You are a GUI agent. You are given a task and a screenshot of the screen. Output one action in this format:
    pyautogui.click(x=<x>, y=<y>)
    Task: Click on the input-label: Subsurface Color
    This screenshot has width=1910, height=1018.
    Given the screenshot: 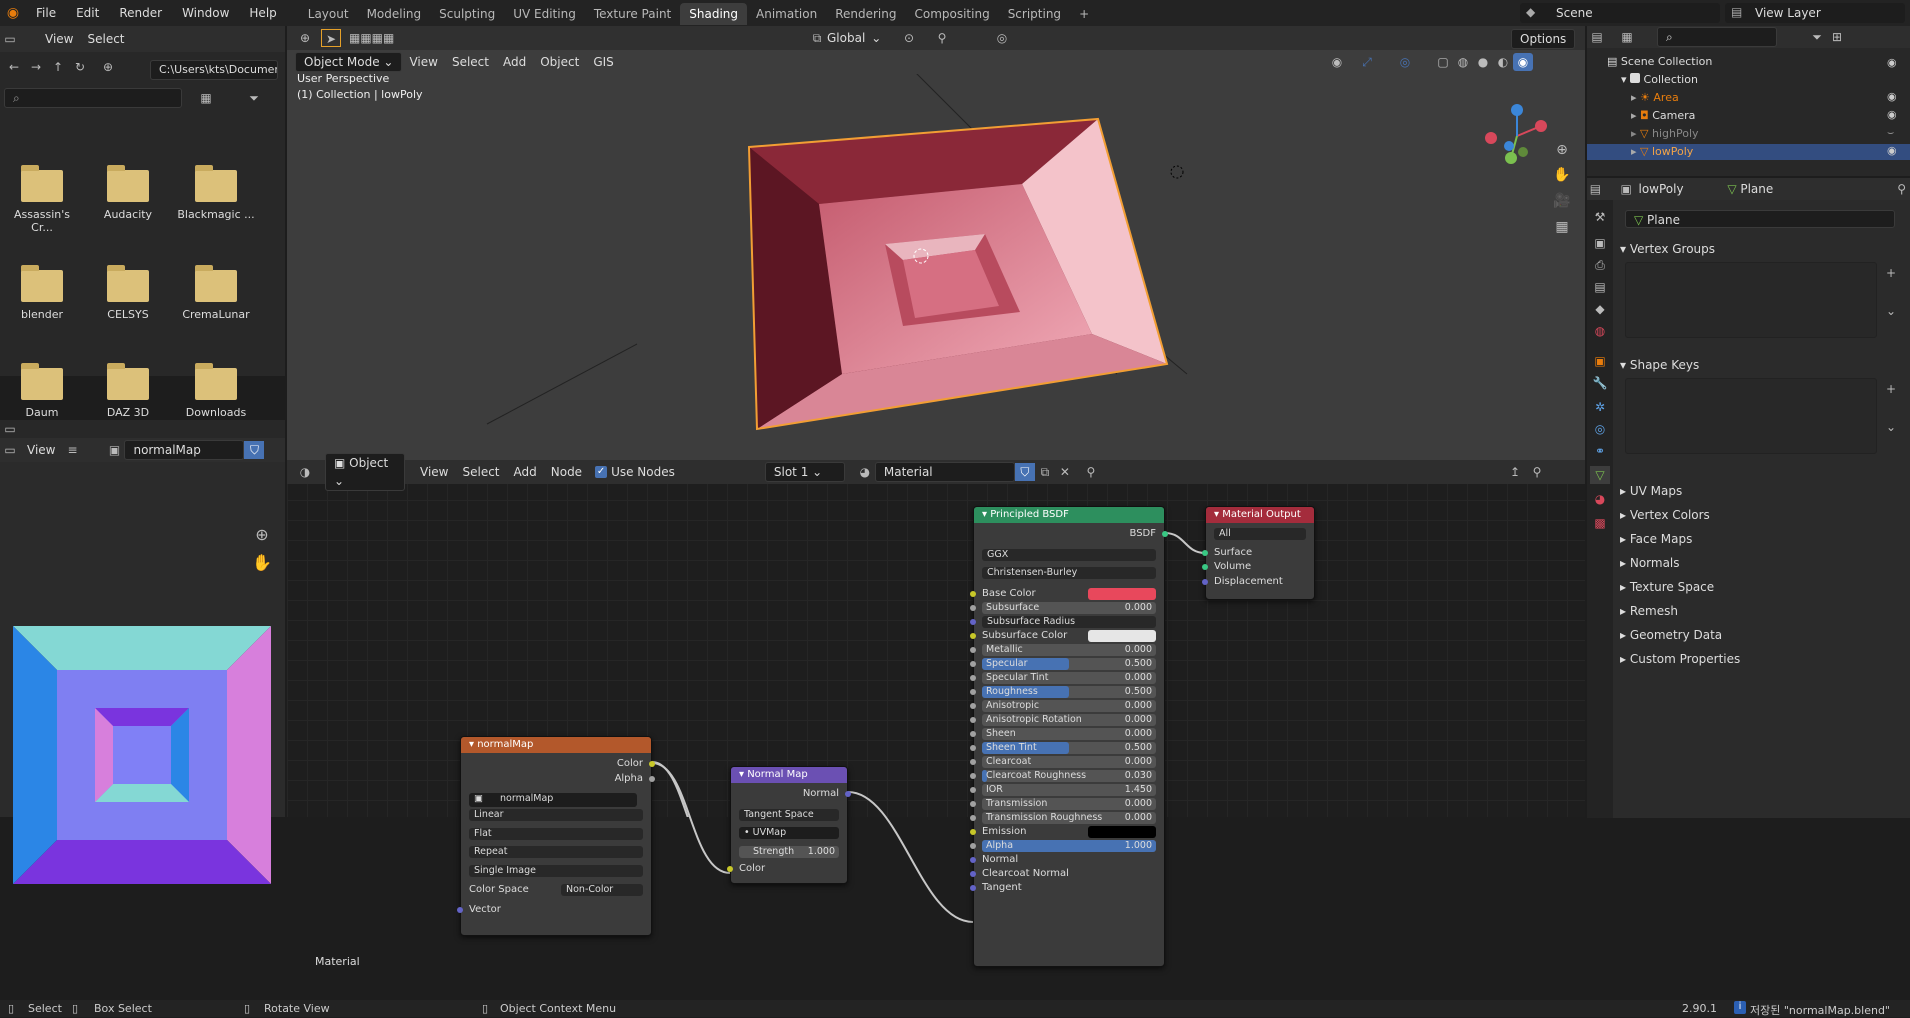 What is the action you would take?
    pyautogui.click(x=1025, y=635)
    